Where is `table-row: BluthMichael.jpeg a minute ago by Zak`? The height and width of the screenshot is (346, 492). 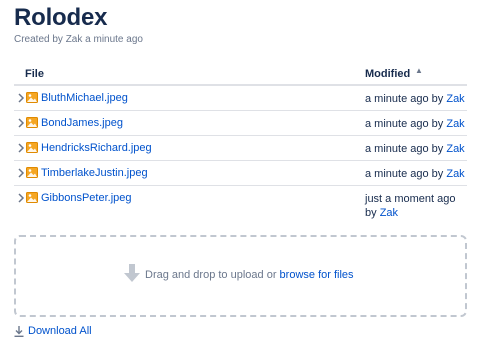 table-row: BluthMichael.jpeg a minute ago by Zak is located at coordinates (240, 98).